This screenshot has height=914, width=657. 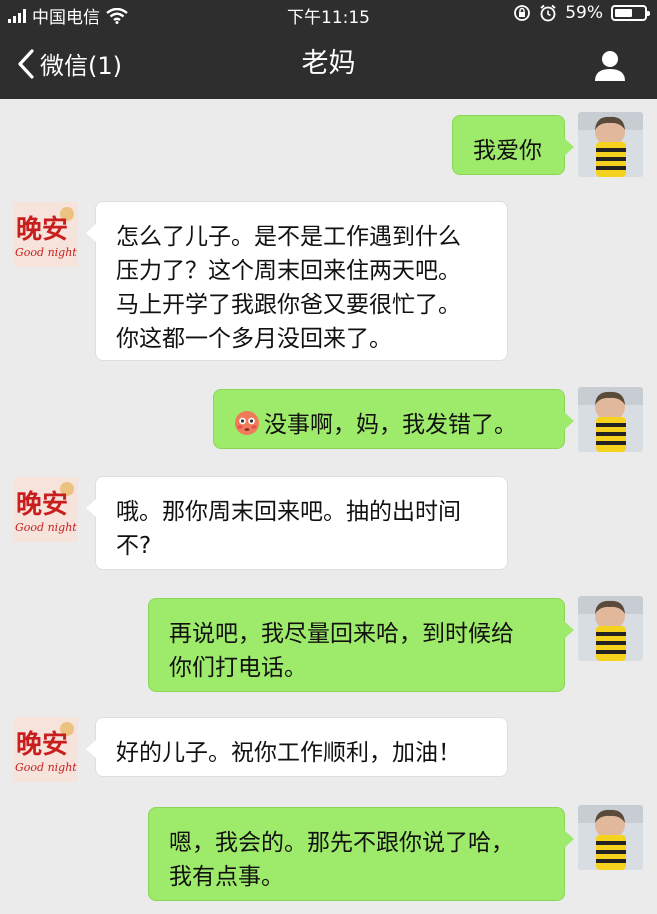 I want to click on message-bubble-outgoing: 没事啊，妈，我发错了。, so click(x=393, y=419).